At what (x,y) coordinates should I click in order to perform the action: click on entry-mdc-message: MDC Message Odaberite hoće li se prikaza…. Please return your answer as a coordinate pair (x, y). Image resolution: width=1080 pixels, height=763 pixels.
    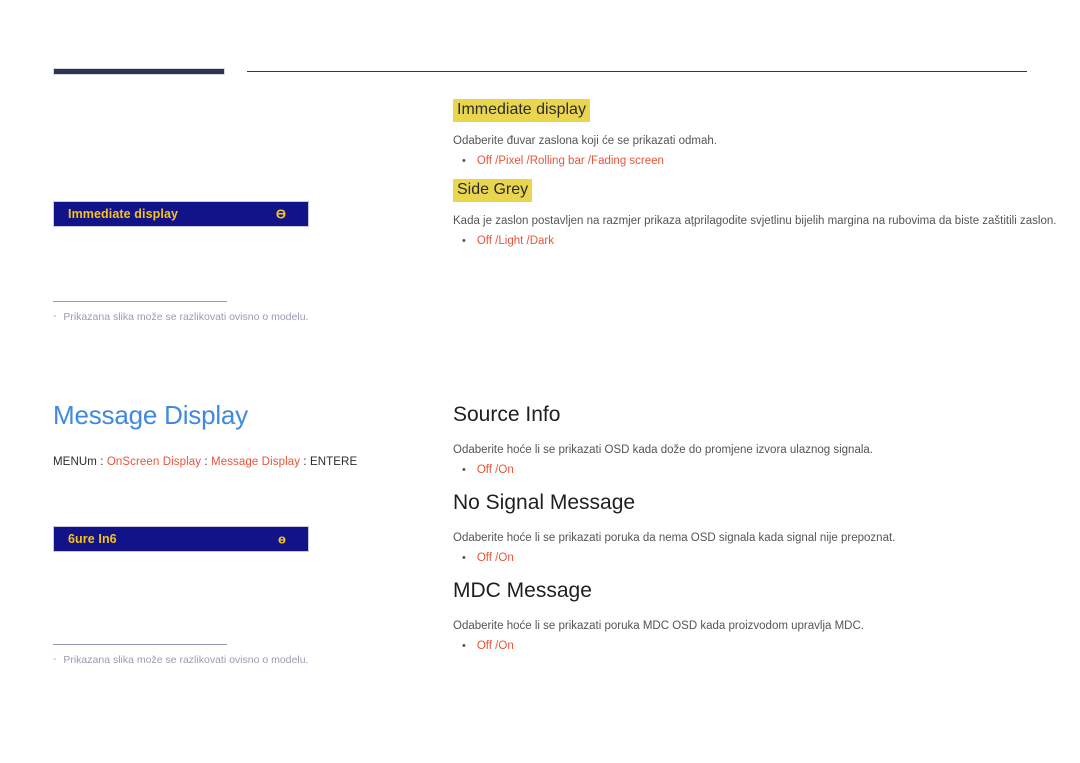
    Looking at the image, I should click on (740, 616).